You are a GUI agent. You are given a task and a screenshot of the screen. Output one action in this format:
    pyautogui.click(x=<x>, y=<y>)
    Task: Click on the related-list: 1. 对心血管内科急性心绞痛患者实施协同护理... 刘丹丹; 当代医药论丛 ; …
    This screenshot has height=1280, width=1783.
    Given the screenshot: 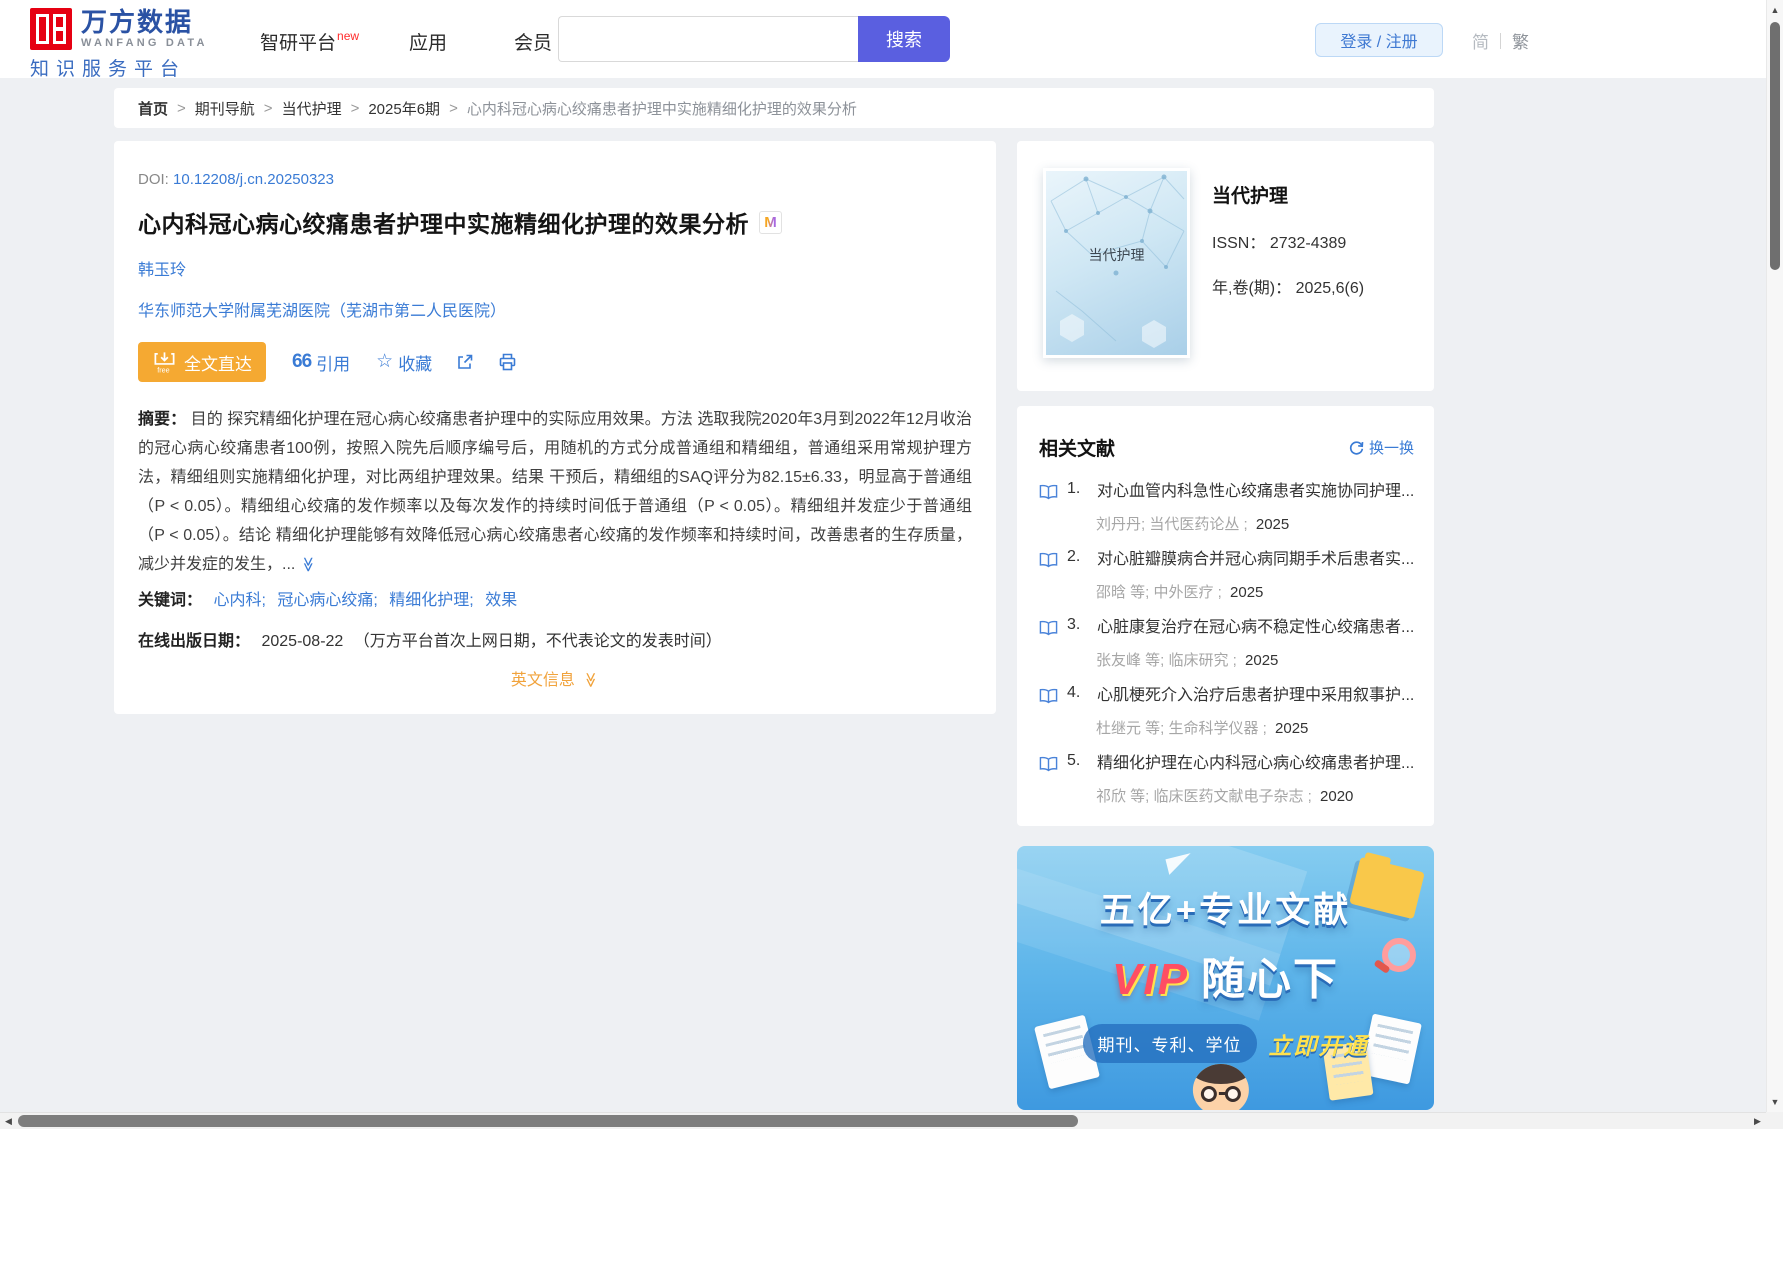 What is the action you would take?
    pyautogui.click(x=1226, y=643)
    